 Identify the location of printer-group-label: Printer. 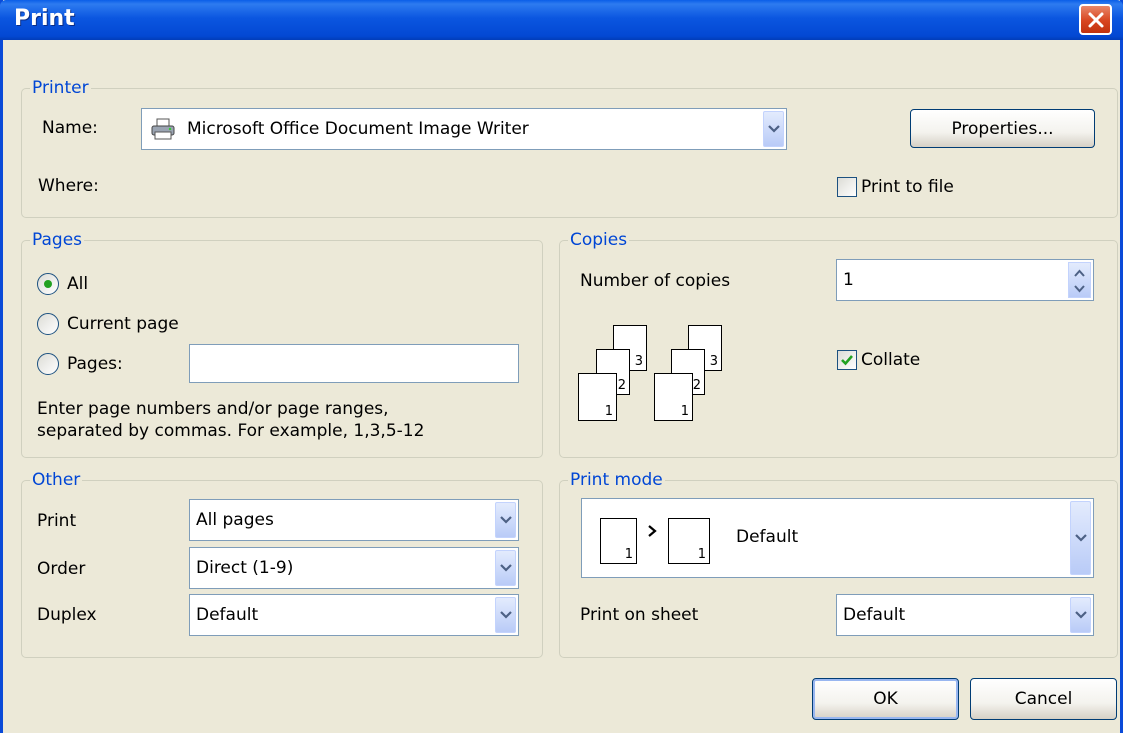
(60, 88).